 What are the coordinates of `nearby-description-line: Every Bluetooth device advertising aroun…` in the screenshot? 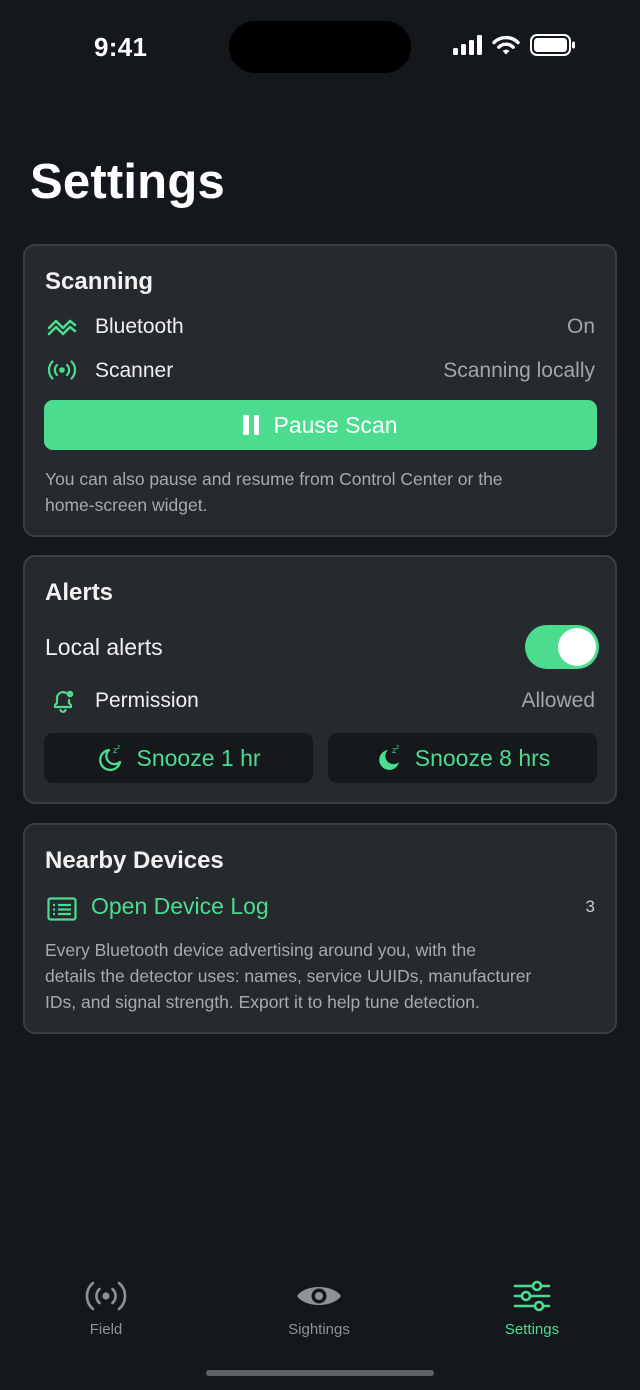 It's located at (260, 950).